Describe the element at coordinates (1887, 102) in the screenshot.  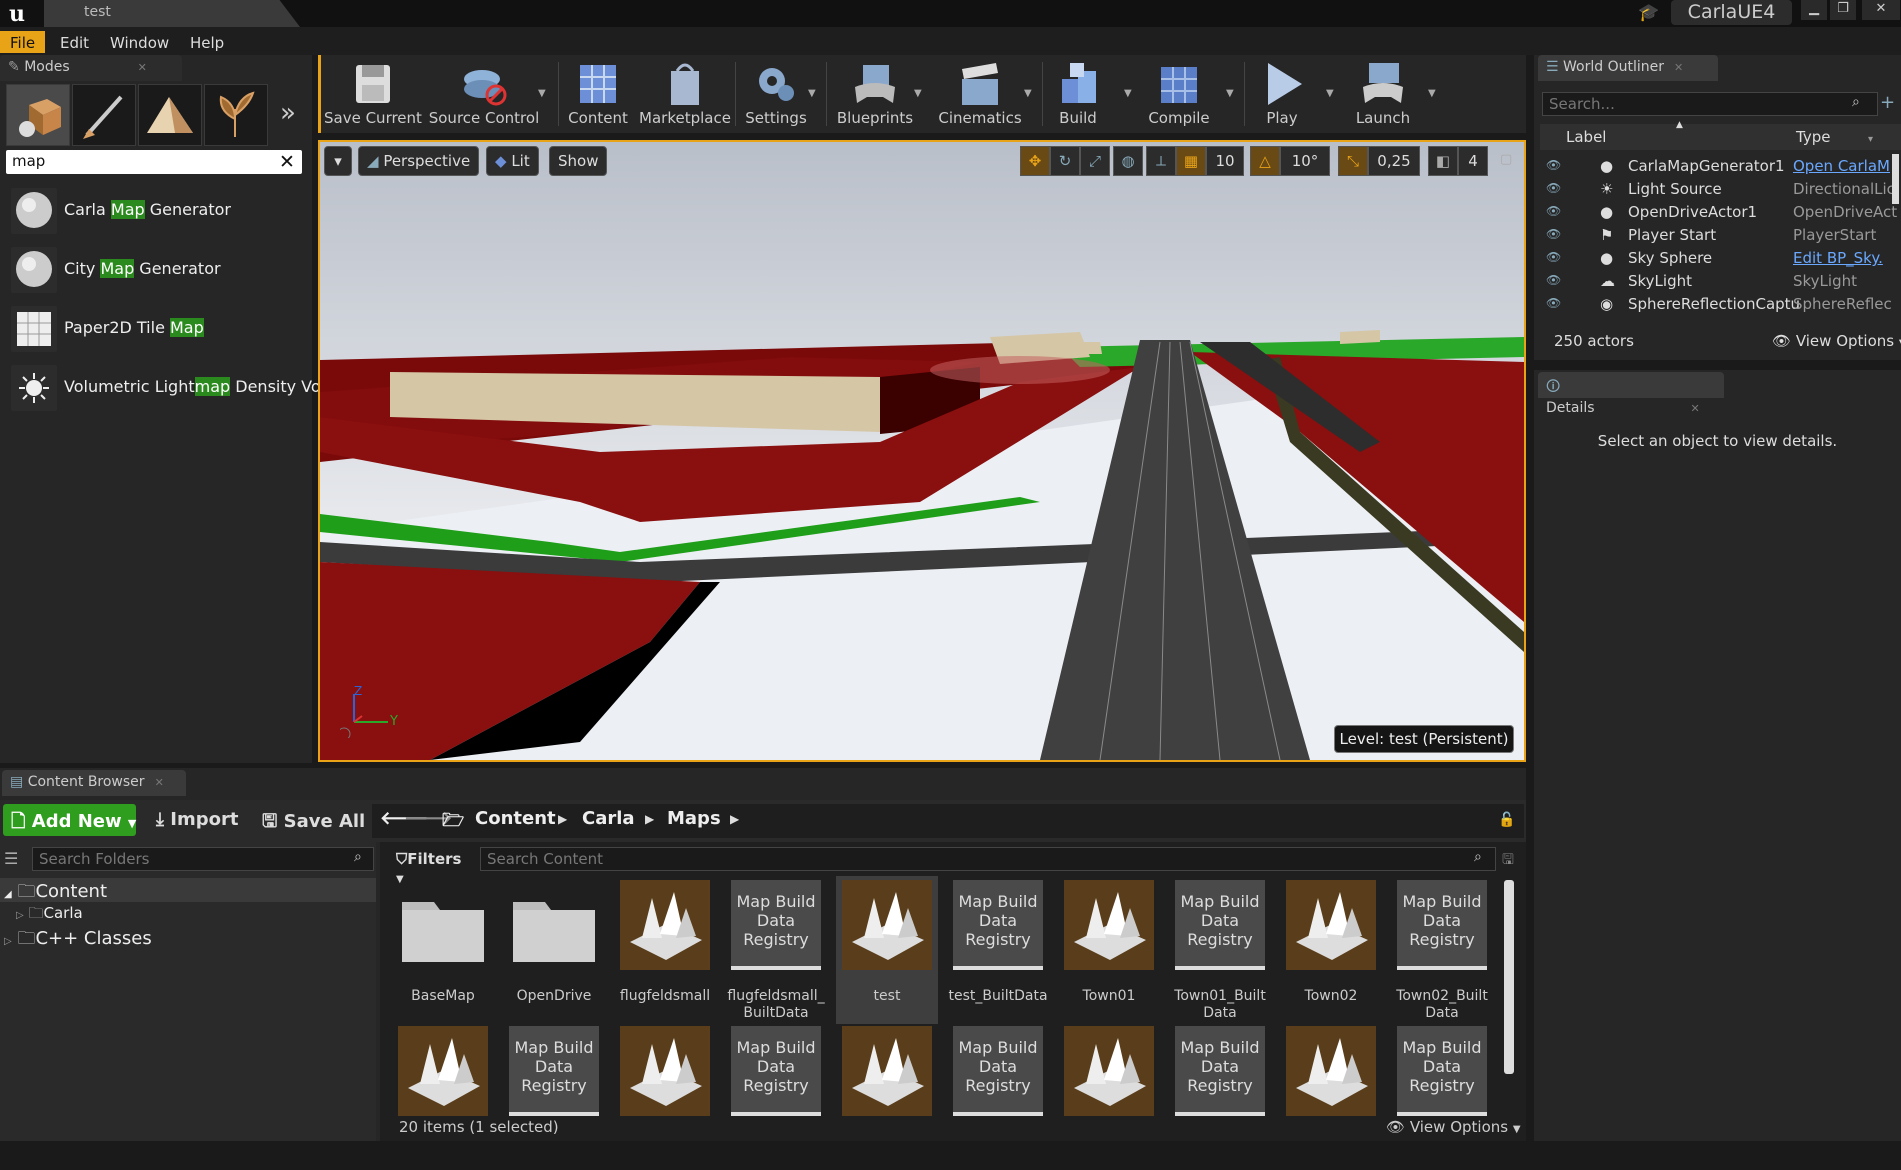
I see `add-icon: +` at that location.